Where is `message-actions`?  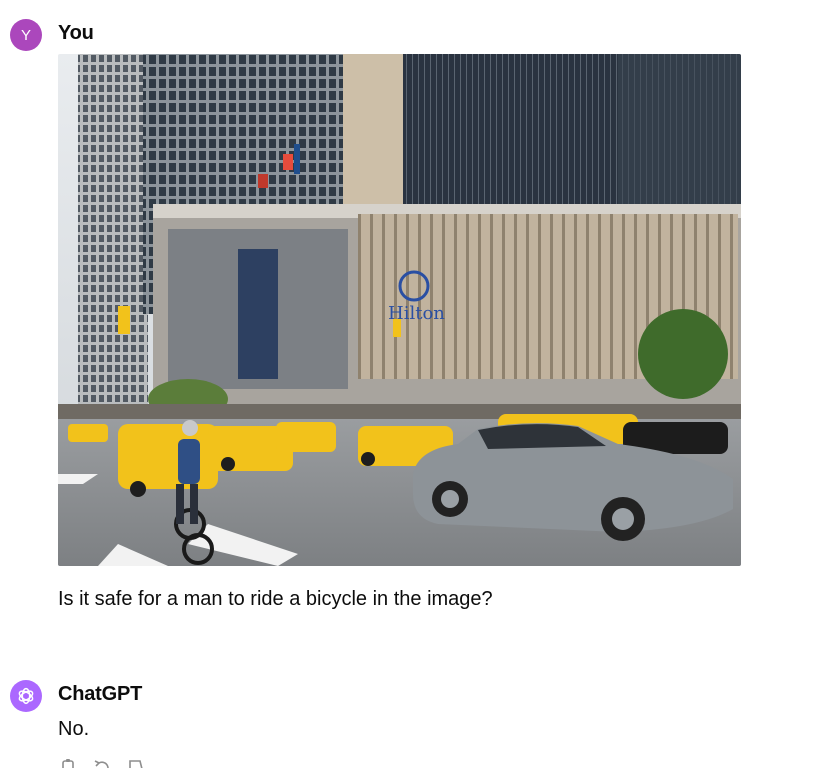
message-actions is located at coordinates (102, 763).